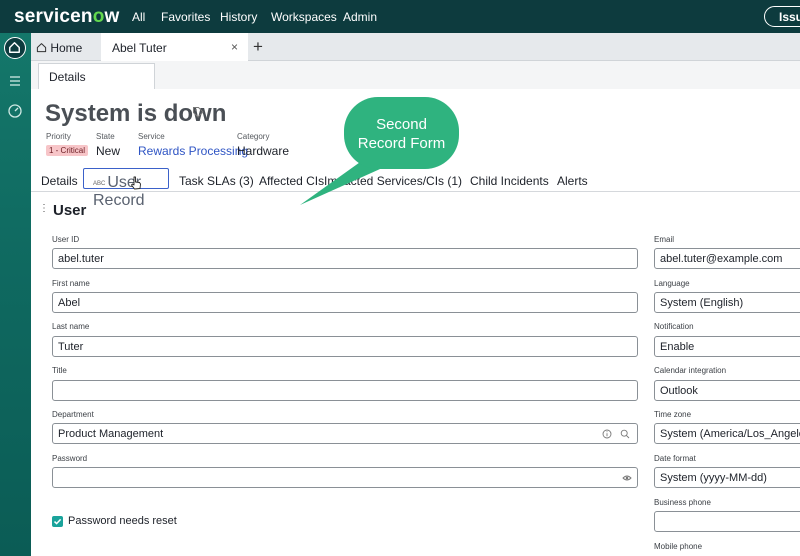  I want to click on form-tab-task-slas: Task SLAs (3), so click(216, 181).